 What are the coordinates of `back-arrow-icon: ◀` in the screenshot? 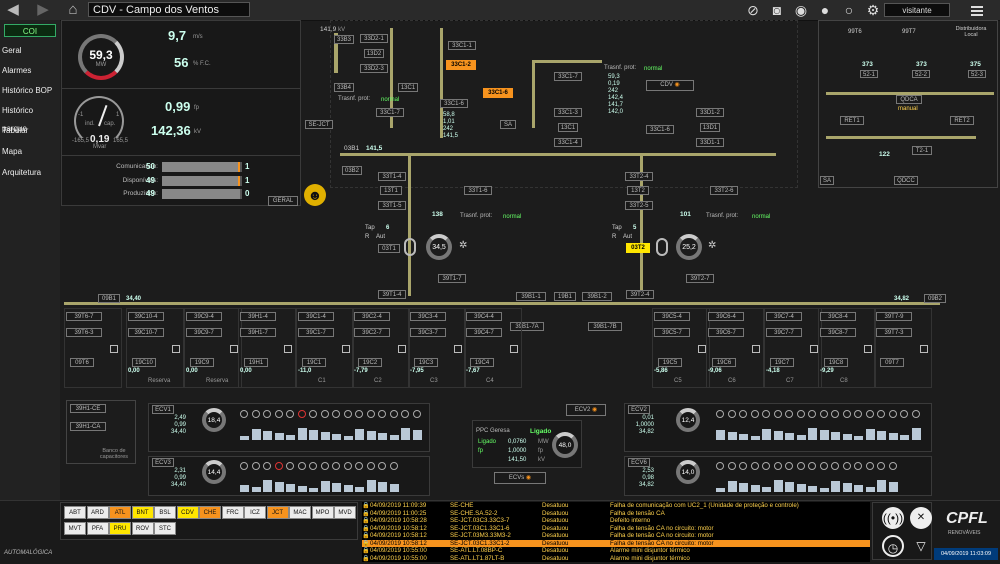 It's located at (13, 10).